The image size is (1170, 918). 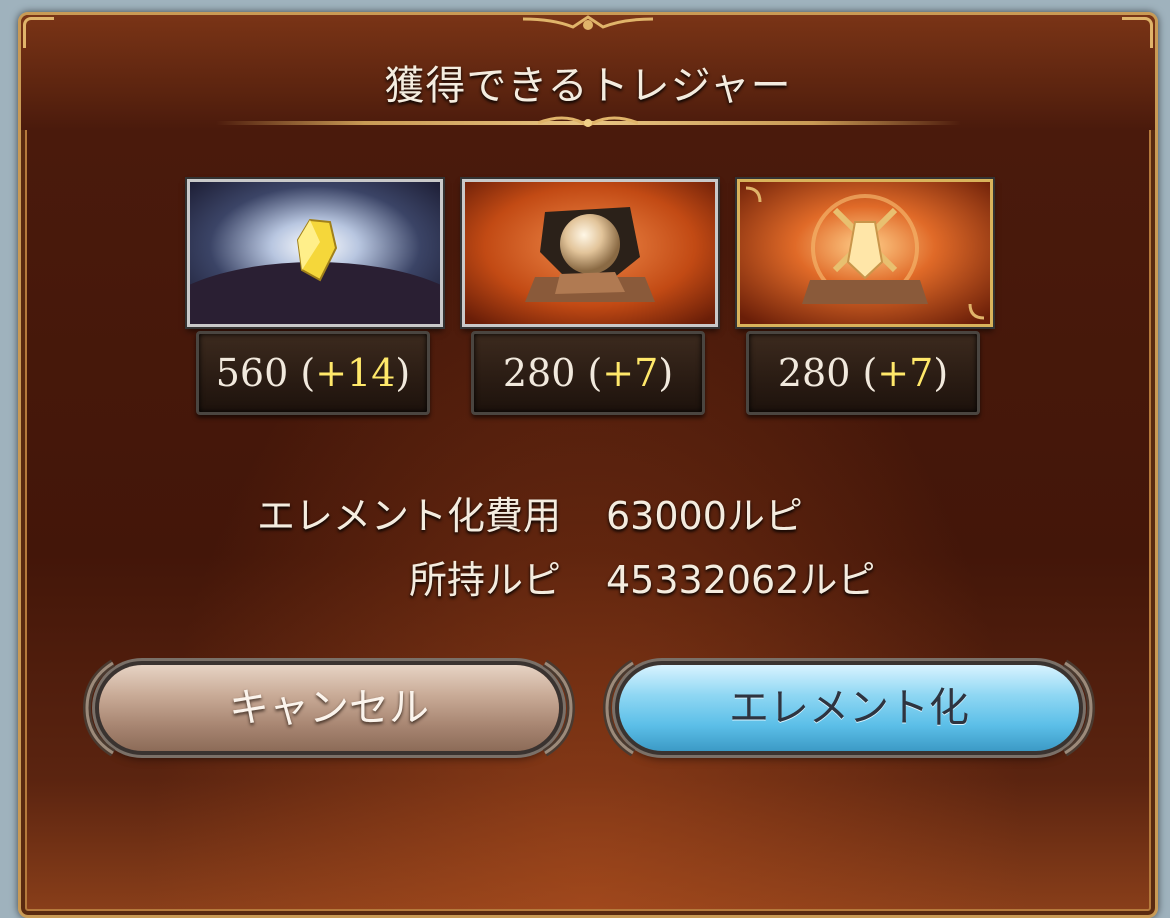 I want to click on orb-in-rock-icon, so click(x=590, y=253).